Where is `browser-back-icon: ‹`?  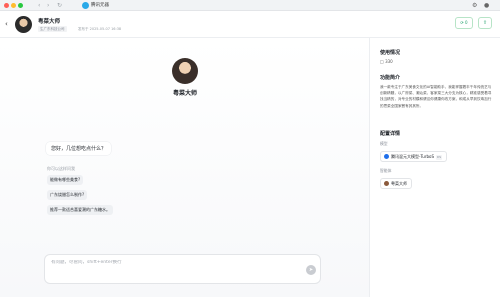
browser-back-icon: ‹ is located at coordinates (39, 5).